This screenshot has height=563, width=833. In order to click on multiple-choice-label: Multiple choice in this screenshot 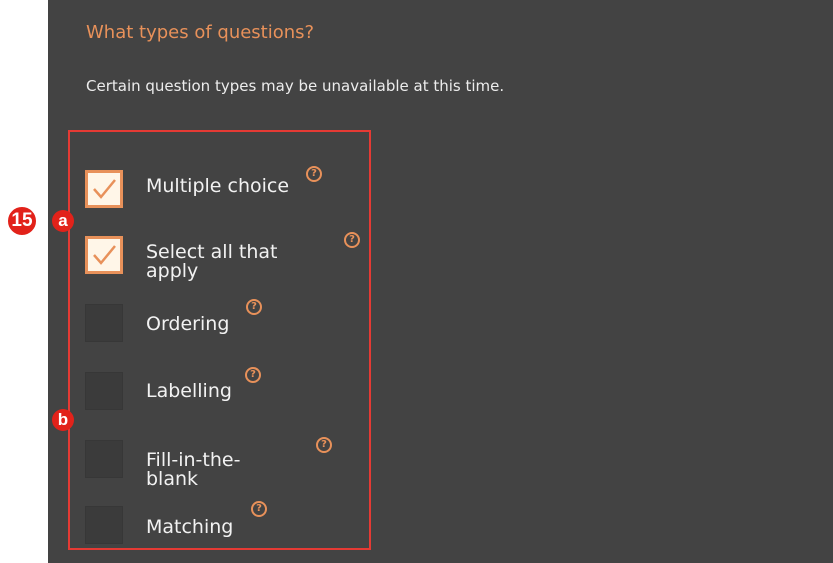, I will do `click(218, 186)`.